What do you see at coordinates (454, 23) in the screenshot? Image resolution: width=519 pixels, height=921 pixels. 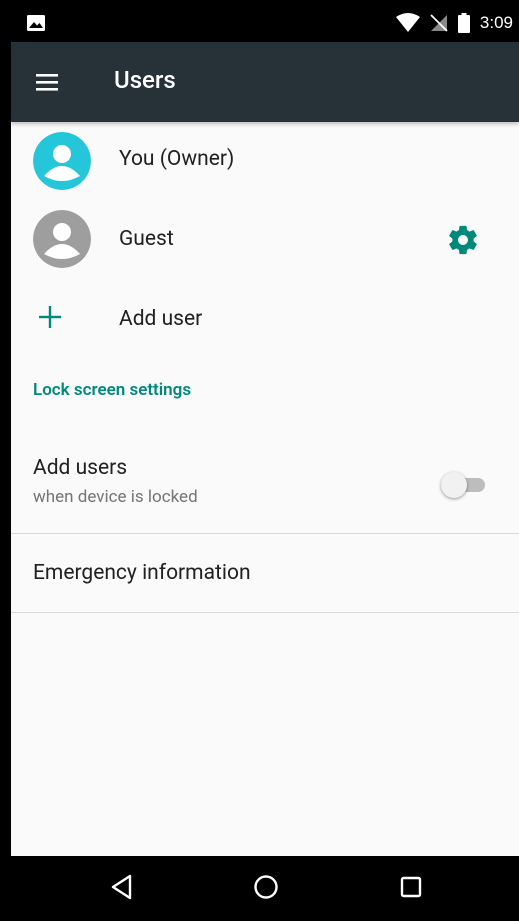 I see `status-icons: 3:09` at bounding box center [454, 23].